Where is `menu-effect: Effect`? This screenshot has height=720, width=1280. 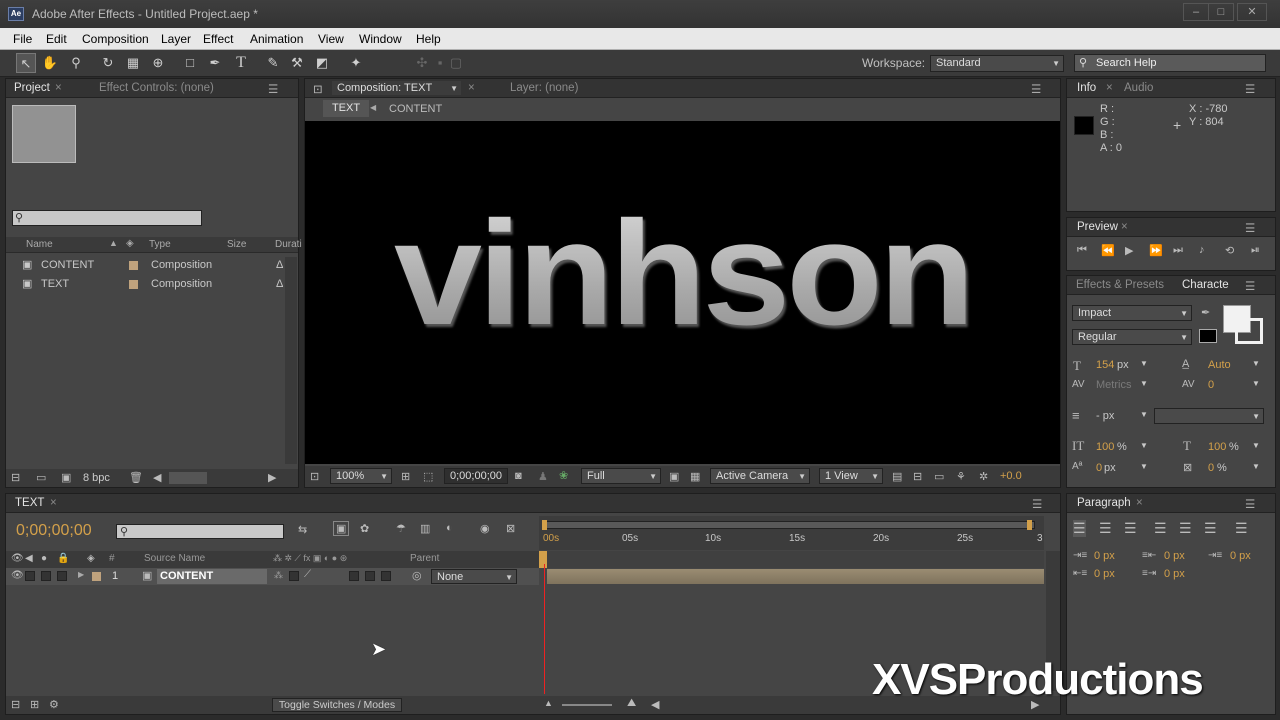 menu-effect: Effect is located at coordinates (218, 39).